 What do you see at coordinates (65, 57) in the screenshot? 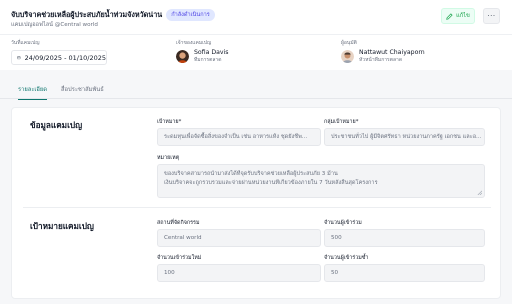
I see `date-range-value: 24/09/2025 - 01/10/2025` at bounding box center [65, 57].